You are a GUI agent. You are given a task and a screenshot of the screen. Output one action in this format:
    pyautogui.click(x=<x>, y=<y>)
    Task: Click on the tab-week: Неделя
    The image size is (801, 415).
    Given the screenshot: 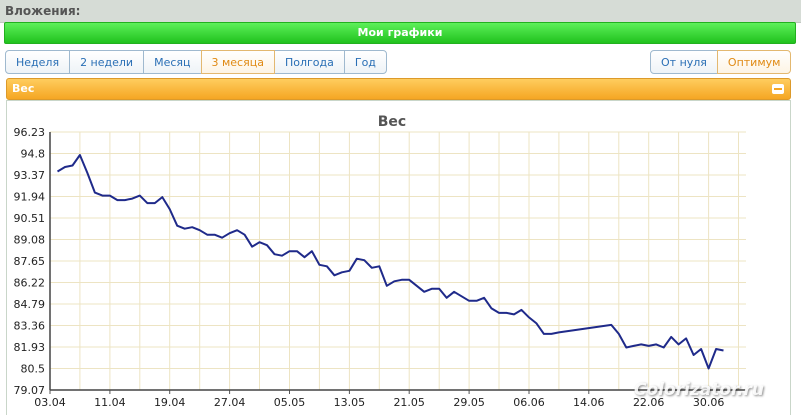 What is the action you would take?
    pyautogui.click(x=38, y=62)
    